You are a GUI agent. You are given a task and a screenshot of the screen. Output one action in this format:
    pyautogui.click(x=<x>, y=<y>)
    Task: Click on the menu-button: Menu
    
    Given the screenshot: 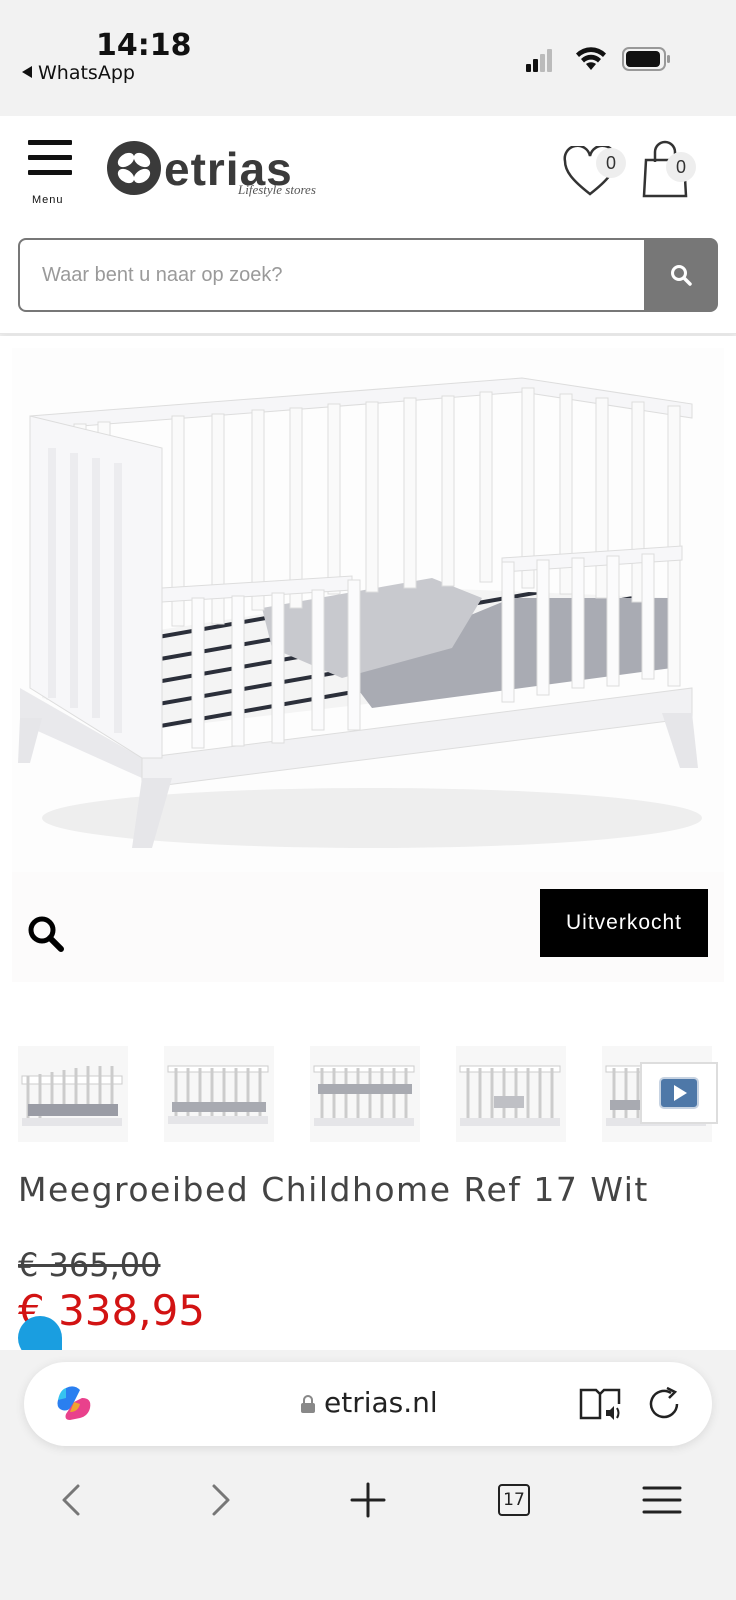 What is the action you would take?
    pyautogui.click(x=50, y=173)
    